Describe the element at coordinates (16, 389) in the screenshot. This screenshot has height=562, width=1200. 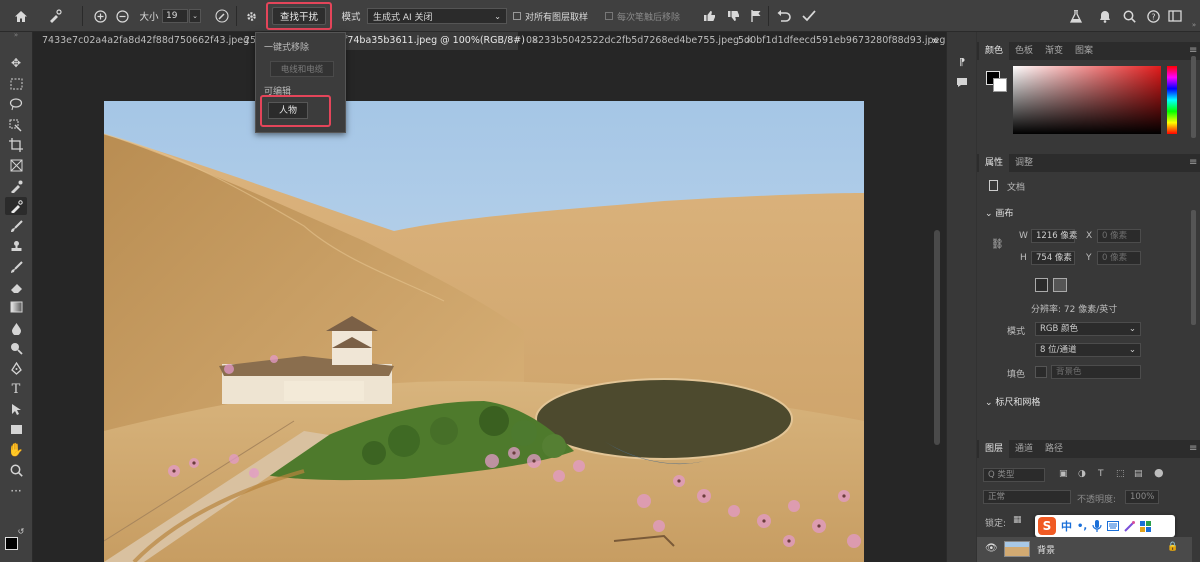
I see `type-tool-icon: T` at that location.